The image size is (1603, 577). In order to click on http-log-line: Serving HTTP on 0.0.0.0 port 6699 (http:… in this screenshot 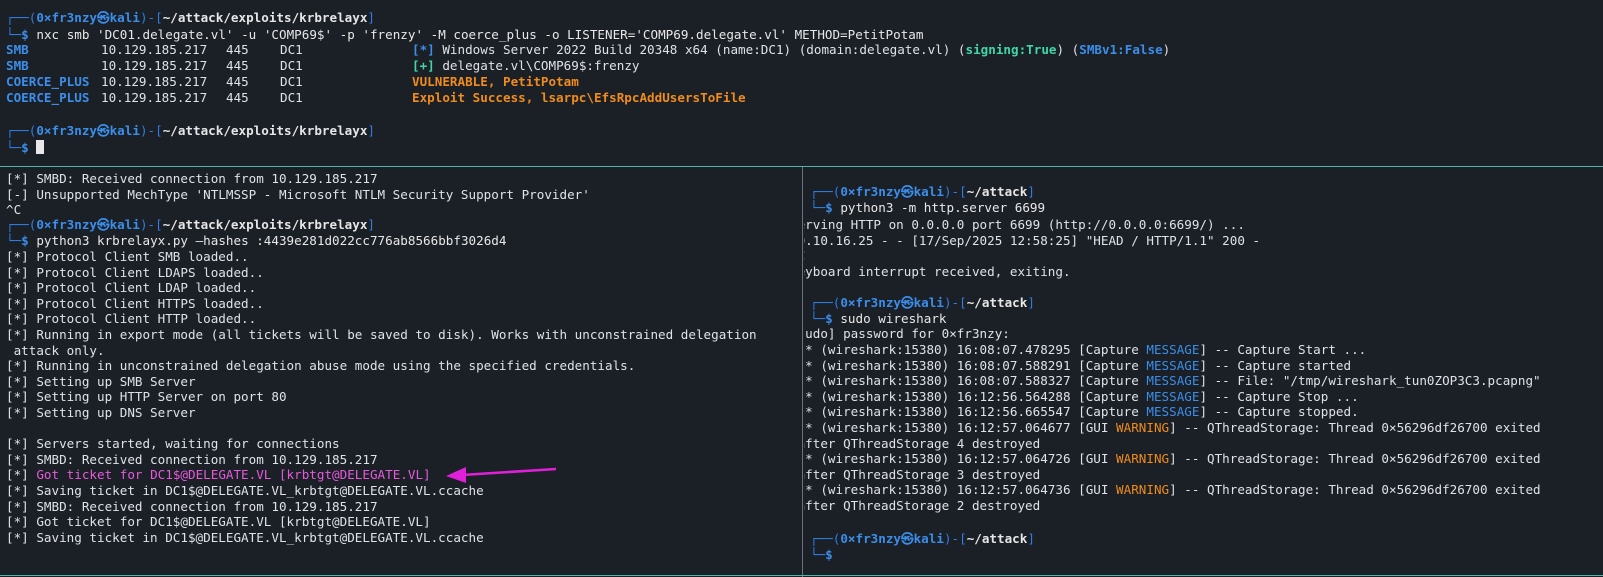, I will do `click(1024, 224)`.